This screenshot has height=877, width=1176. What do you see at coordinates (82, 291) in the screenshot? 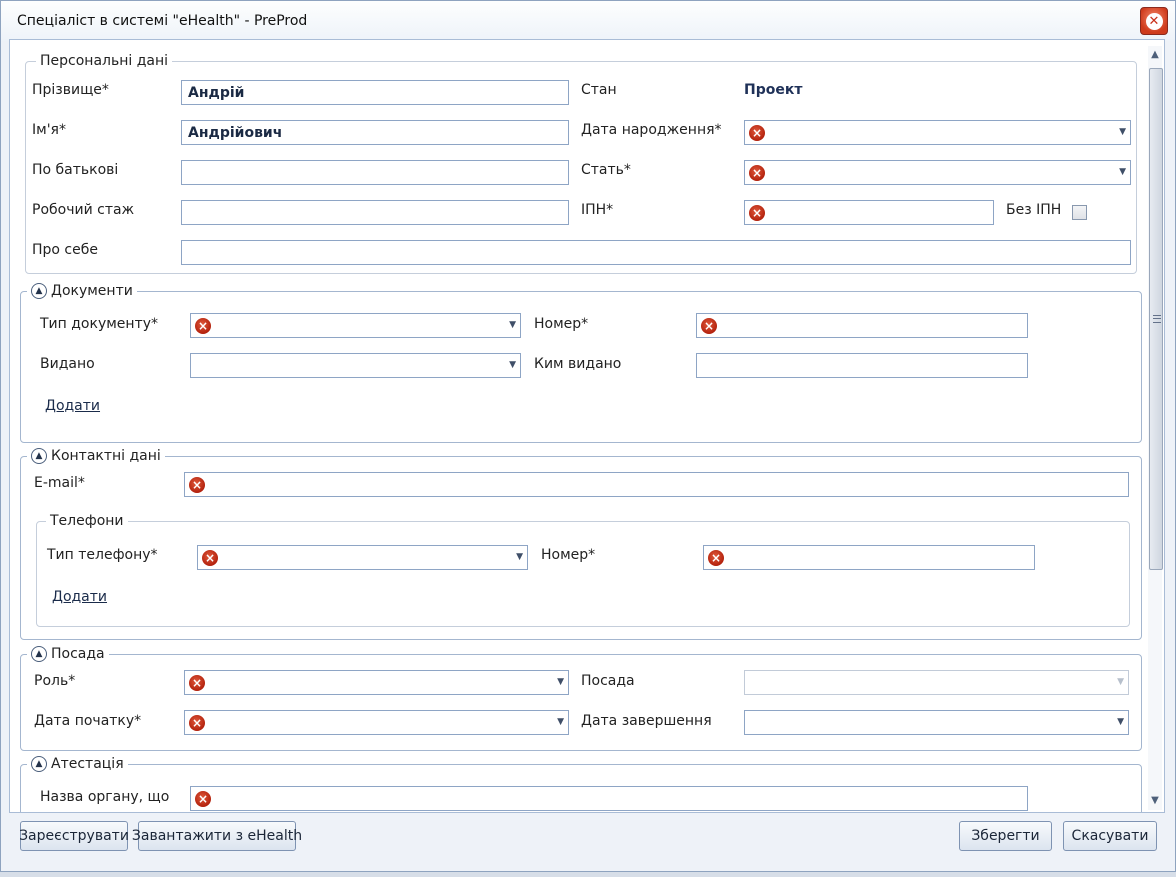
I see `documents-legend: ▲ Документи` at bounding box center [82, 291].